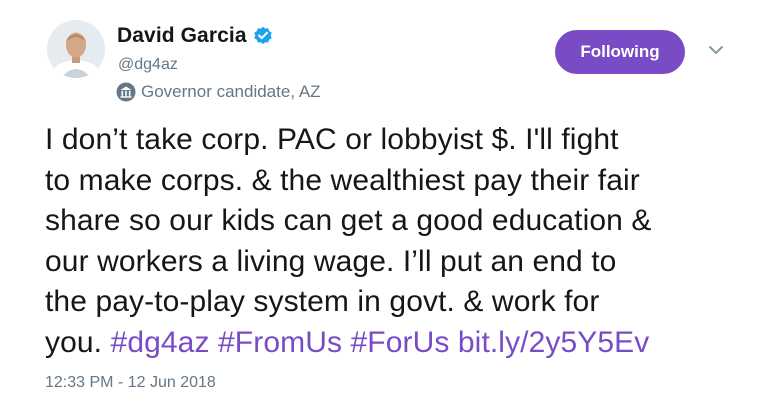 The image size is (768, 411). I want to click on following-button: Following, so click(620, 52).